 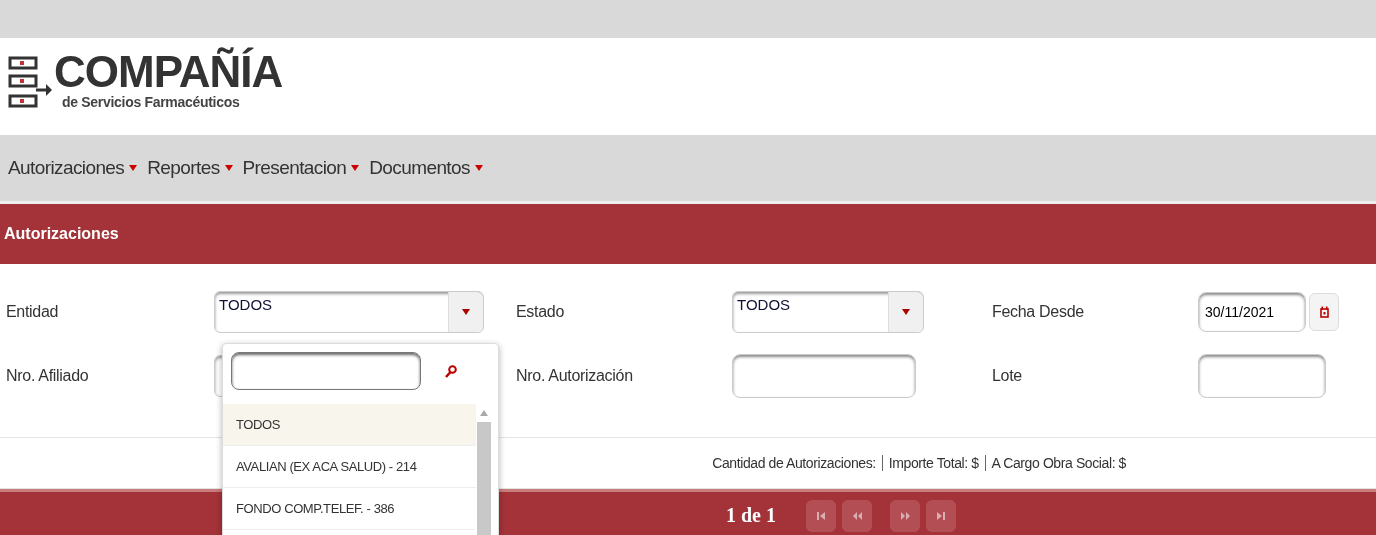 What do you see at coordinates (540, 312) in the screenshot?
I see `field-label: Estado` at bounding box center [540, 312].